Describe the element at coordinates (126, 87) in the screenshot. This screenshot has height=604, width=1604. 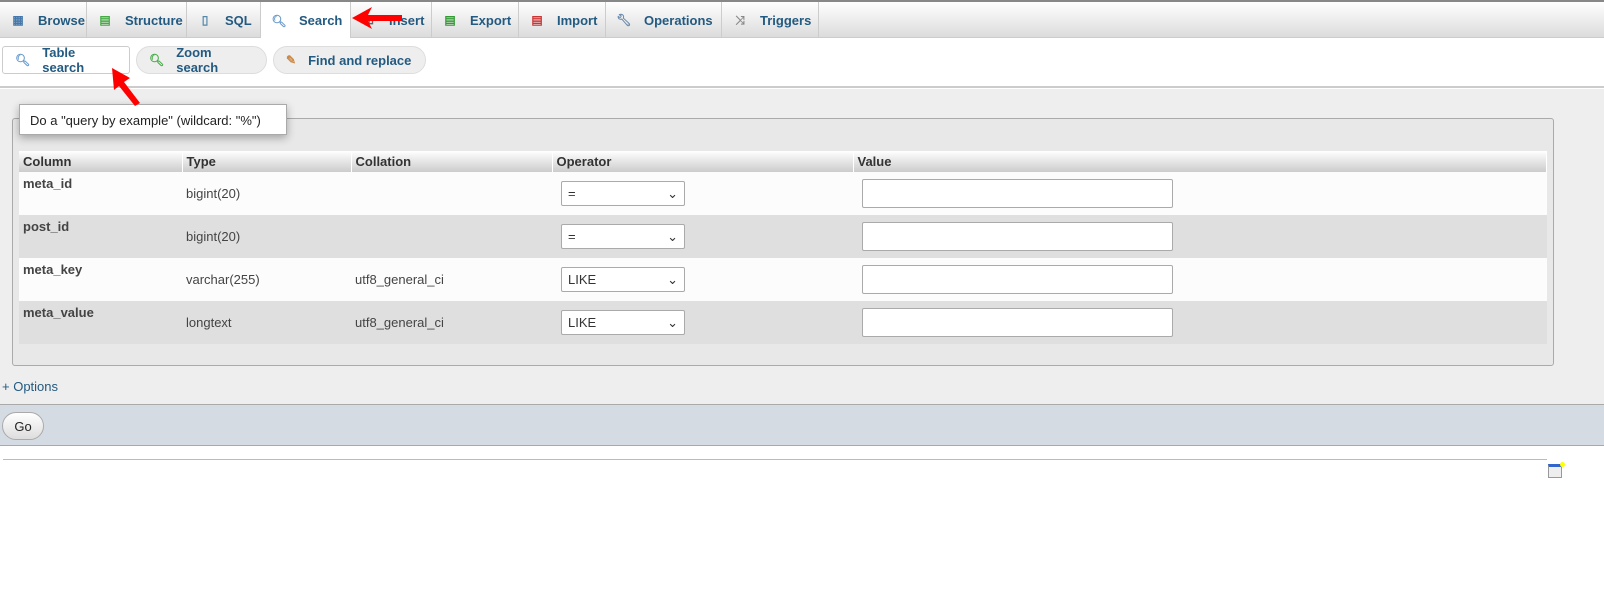
I see `arrow-to-table-search` at that location.